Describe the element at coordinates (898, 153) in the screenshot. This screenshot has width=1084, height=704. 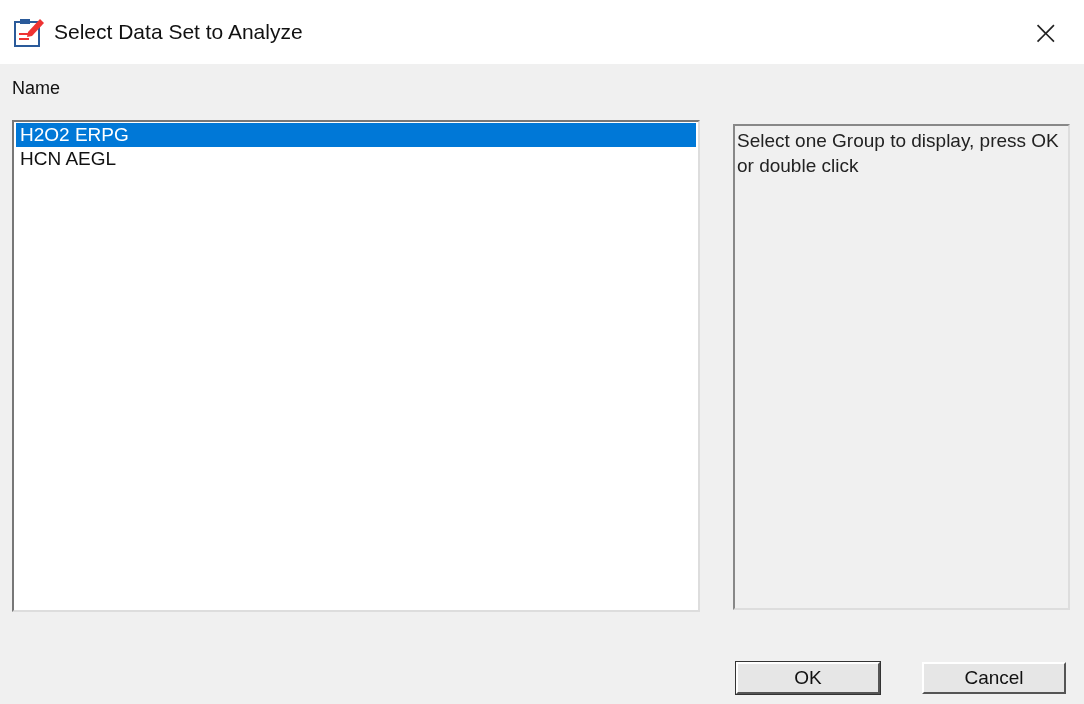
I see `info-text: Select one Group to display, press OK or double click` at that location.